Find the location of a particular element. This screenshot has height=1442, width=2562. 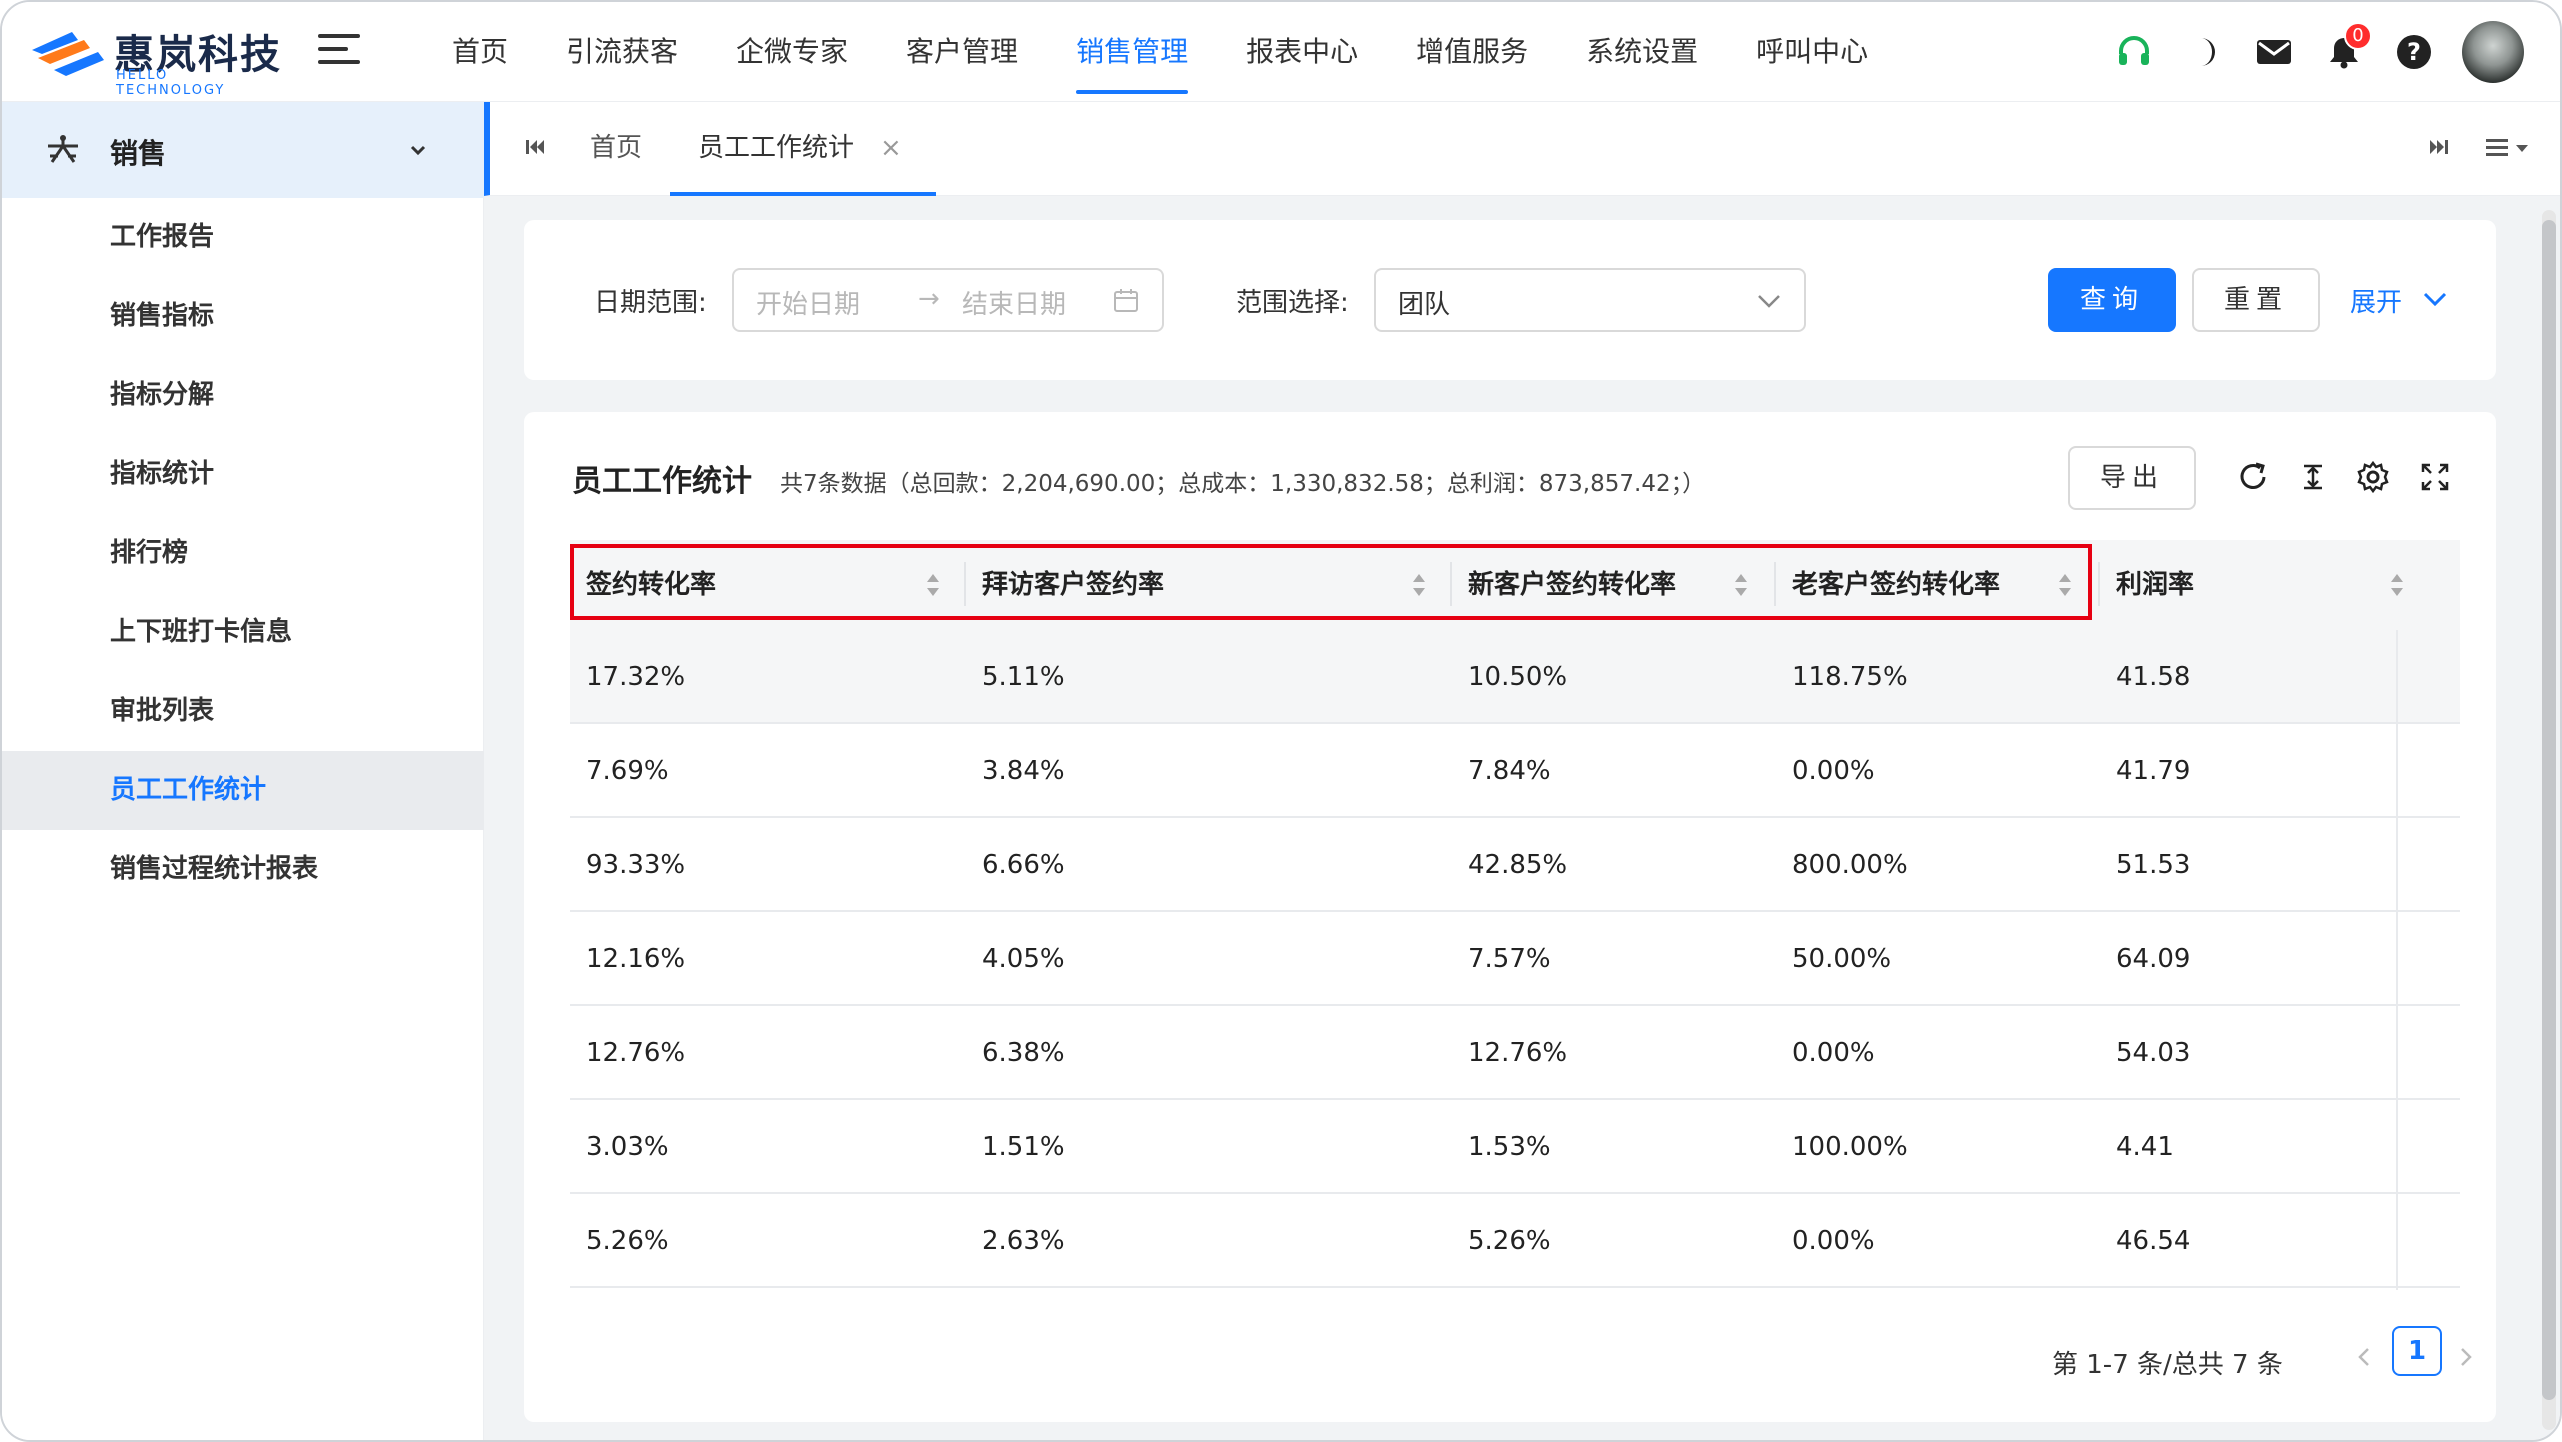

table-cell: 50.00% is located at coordinates (1842, 959).